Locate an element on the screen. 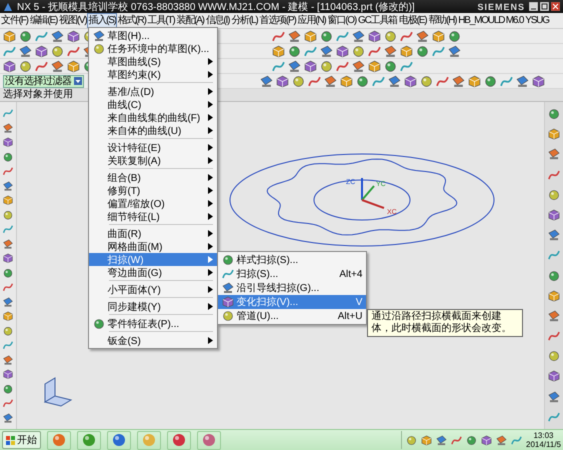  menu-item: 同步建模(Y) is located at coordinates (153, 306).